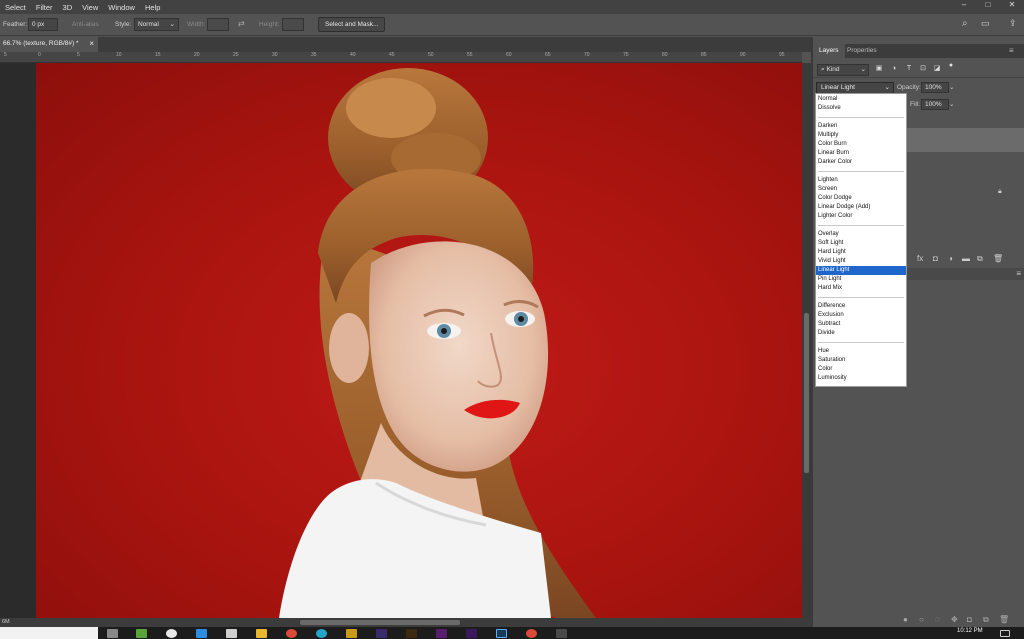 The width and height of the screenshot is (1024, 639). What do you see at coordinates (218, 24) in the screenshot?
I see `width-input` at bounding box center [218, 24].